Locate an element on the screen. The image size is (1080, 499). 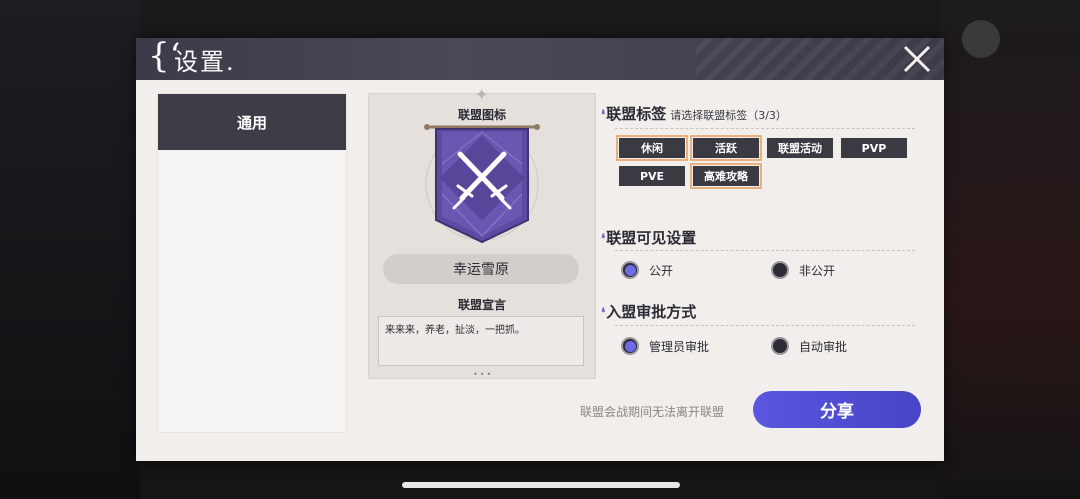
dialog-title-text: 设置 is located at coordinates (200, 62).